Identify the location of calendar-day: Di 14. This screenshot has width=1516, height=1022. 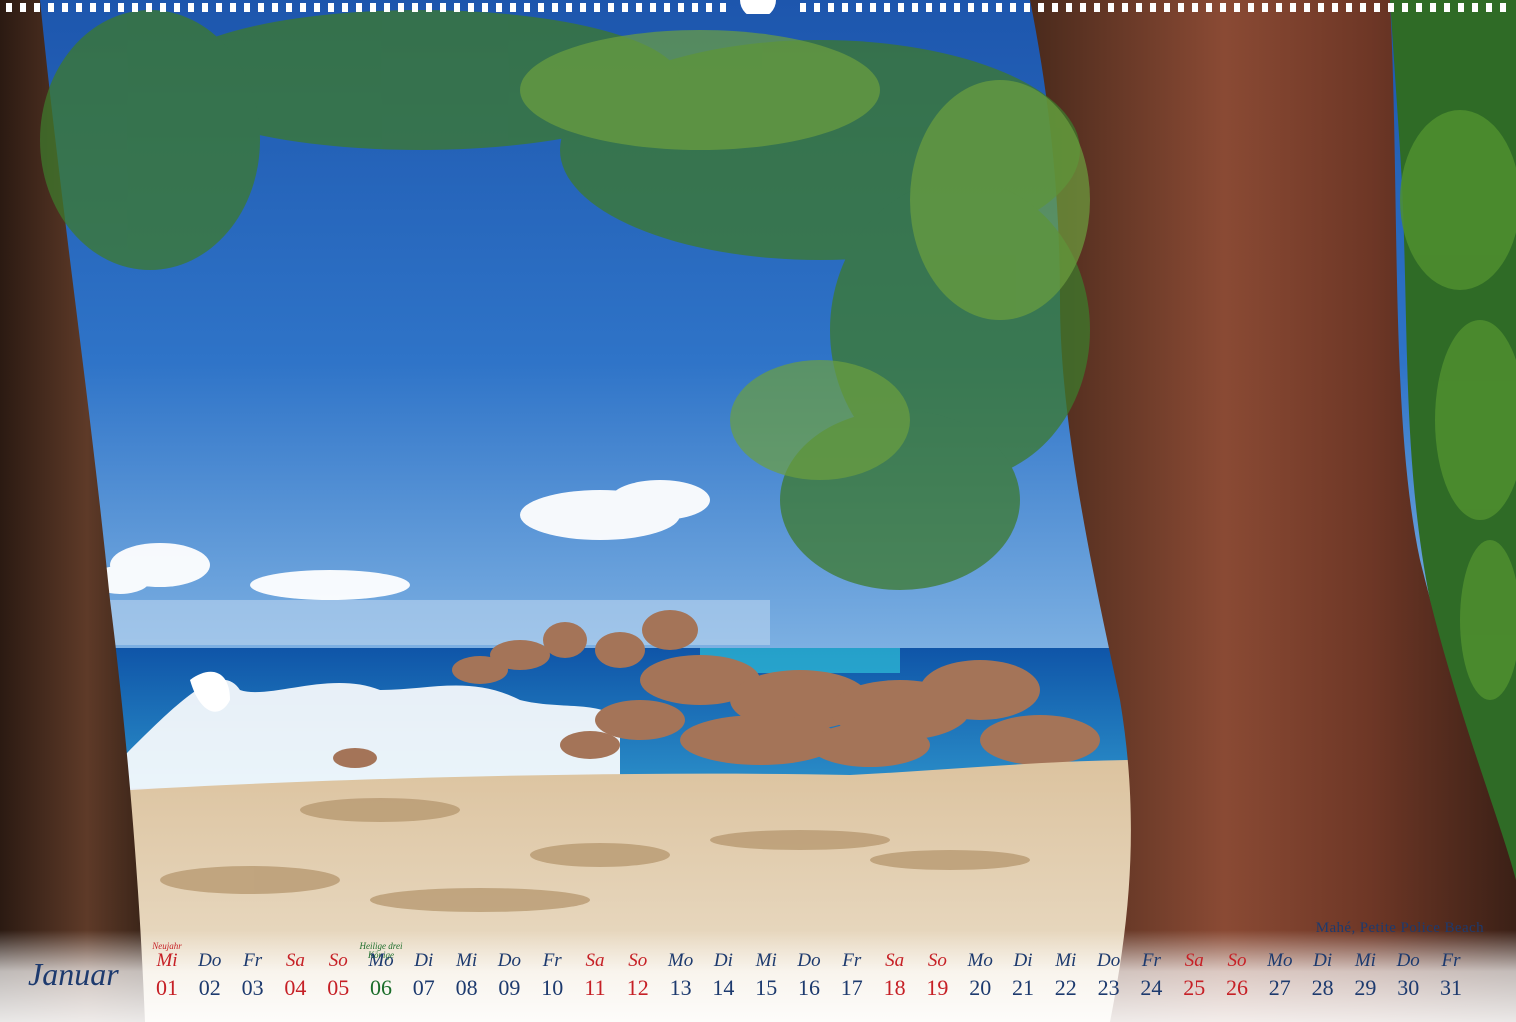
(723, 977).